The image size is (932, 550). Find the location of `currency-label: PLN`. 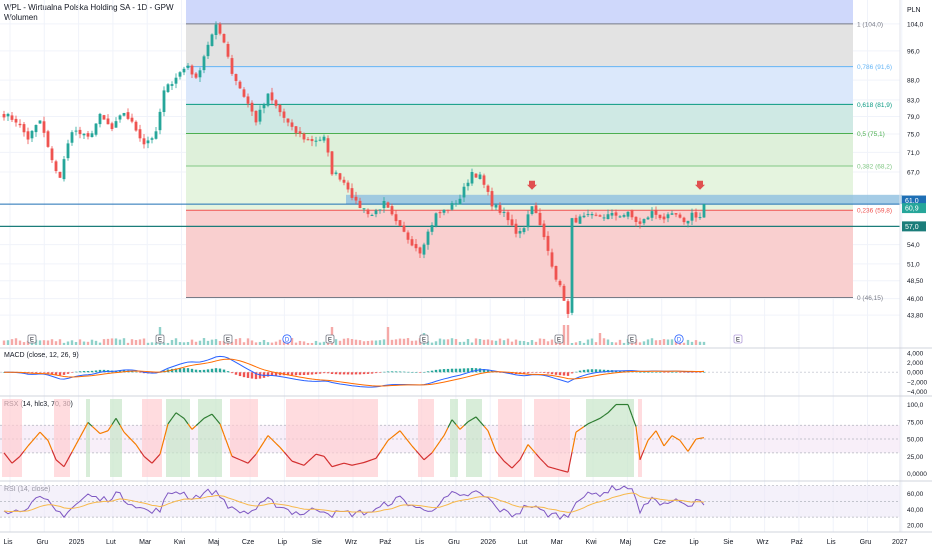

currency-label: PLN is located at coordinates (914, 10).